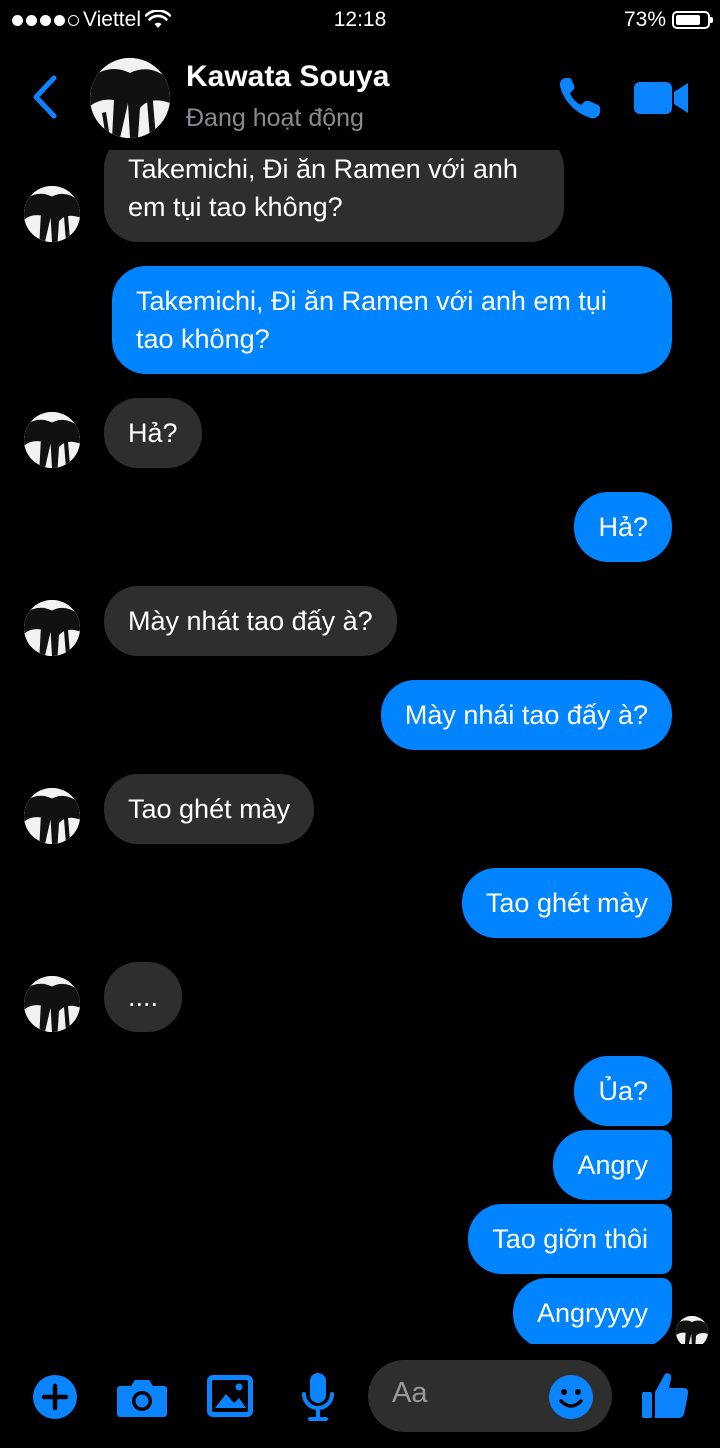 This screenshot has height=1448, width=720. What do you see at coordinates (692, 20) in the screenshot?
I see `battery-icon` at bounding box center [692, 20].